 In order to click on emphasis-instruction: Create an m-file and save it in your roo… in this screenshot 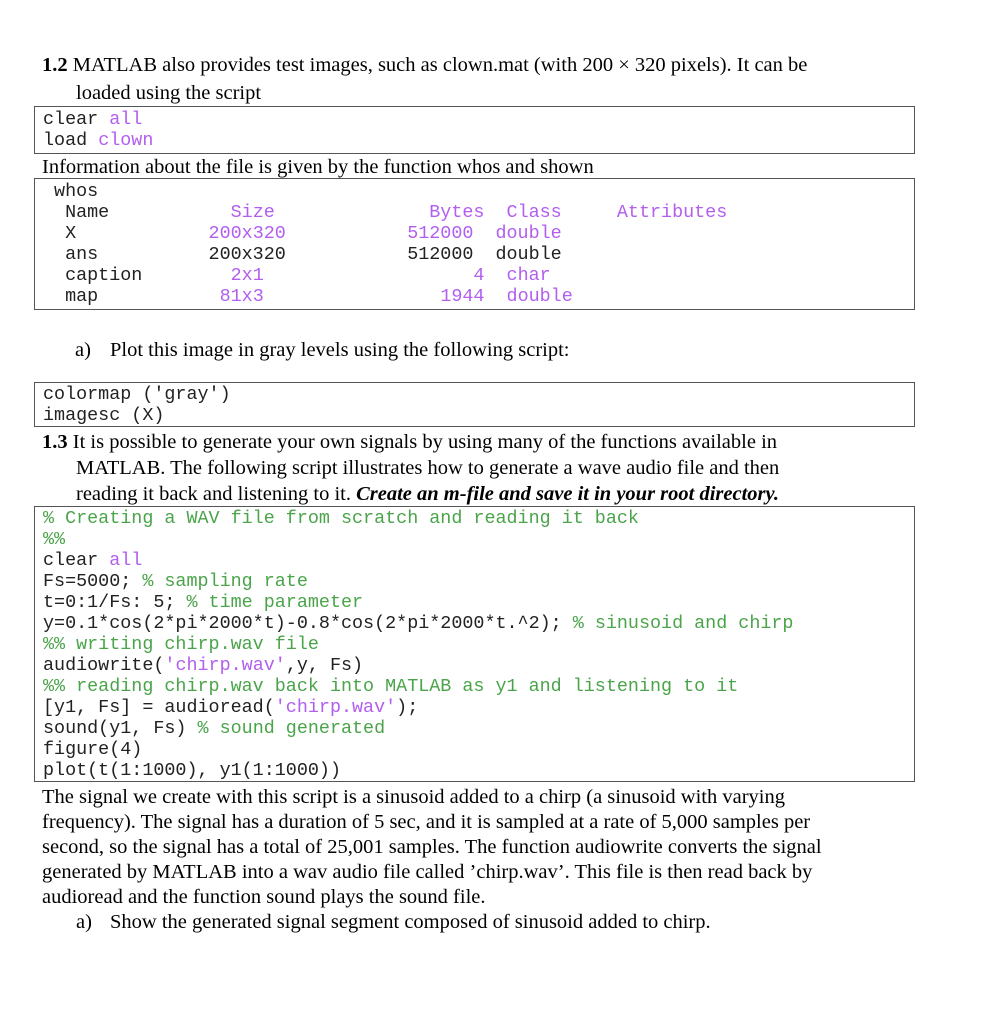, I will do `click(567, 494)`.